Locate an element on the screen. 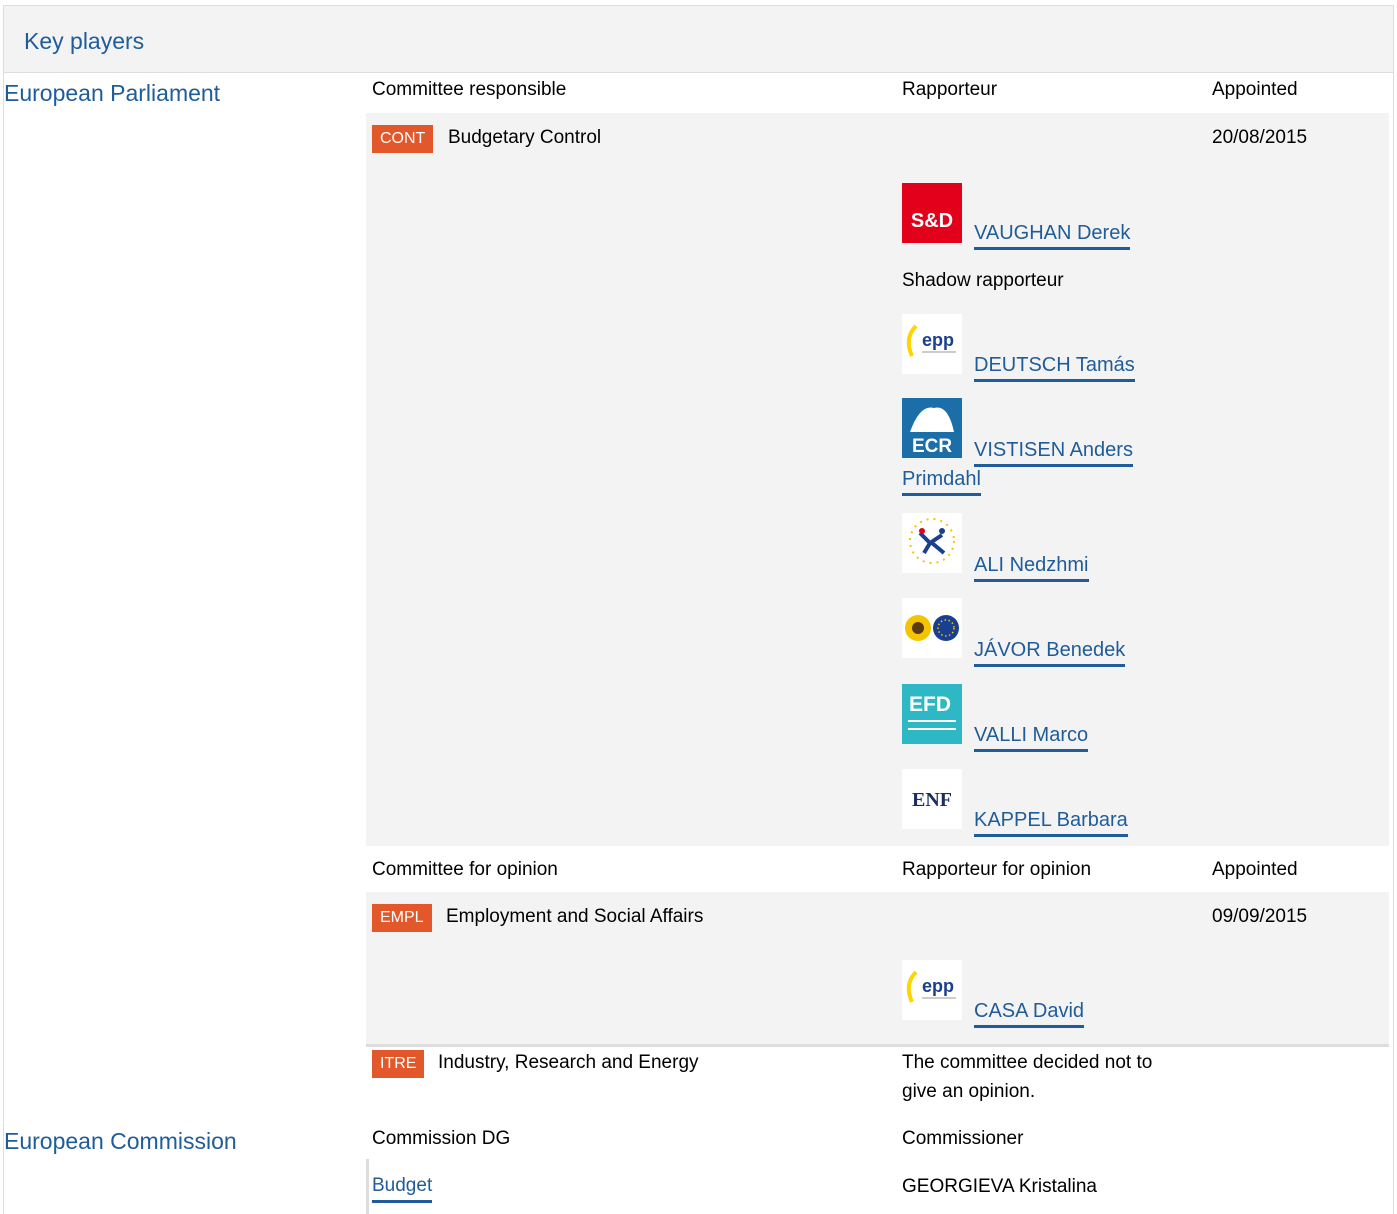 The image size is (1397, 1214). appointed-date-empl: 09/09/2015 is located at coordinates (1260, 916).